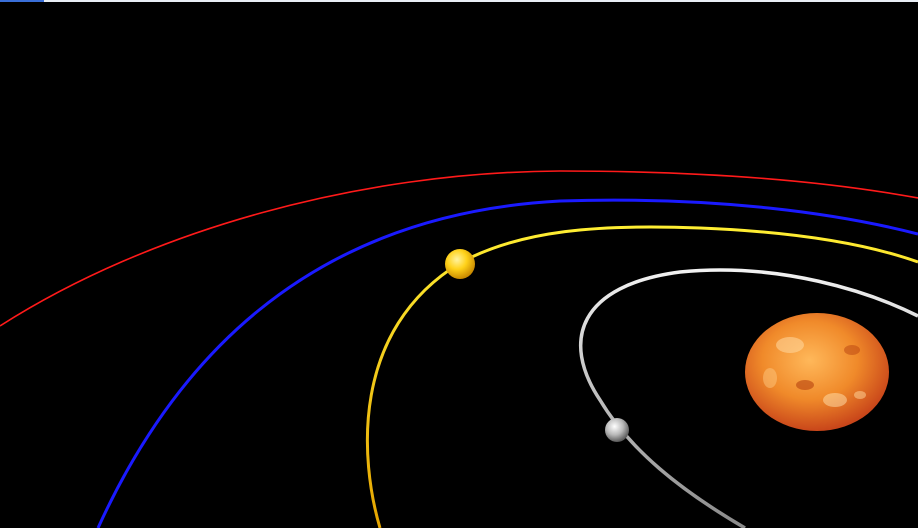 The image size is (918, 528). I want to click on sun-icon, so click(817, 372).